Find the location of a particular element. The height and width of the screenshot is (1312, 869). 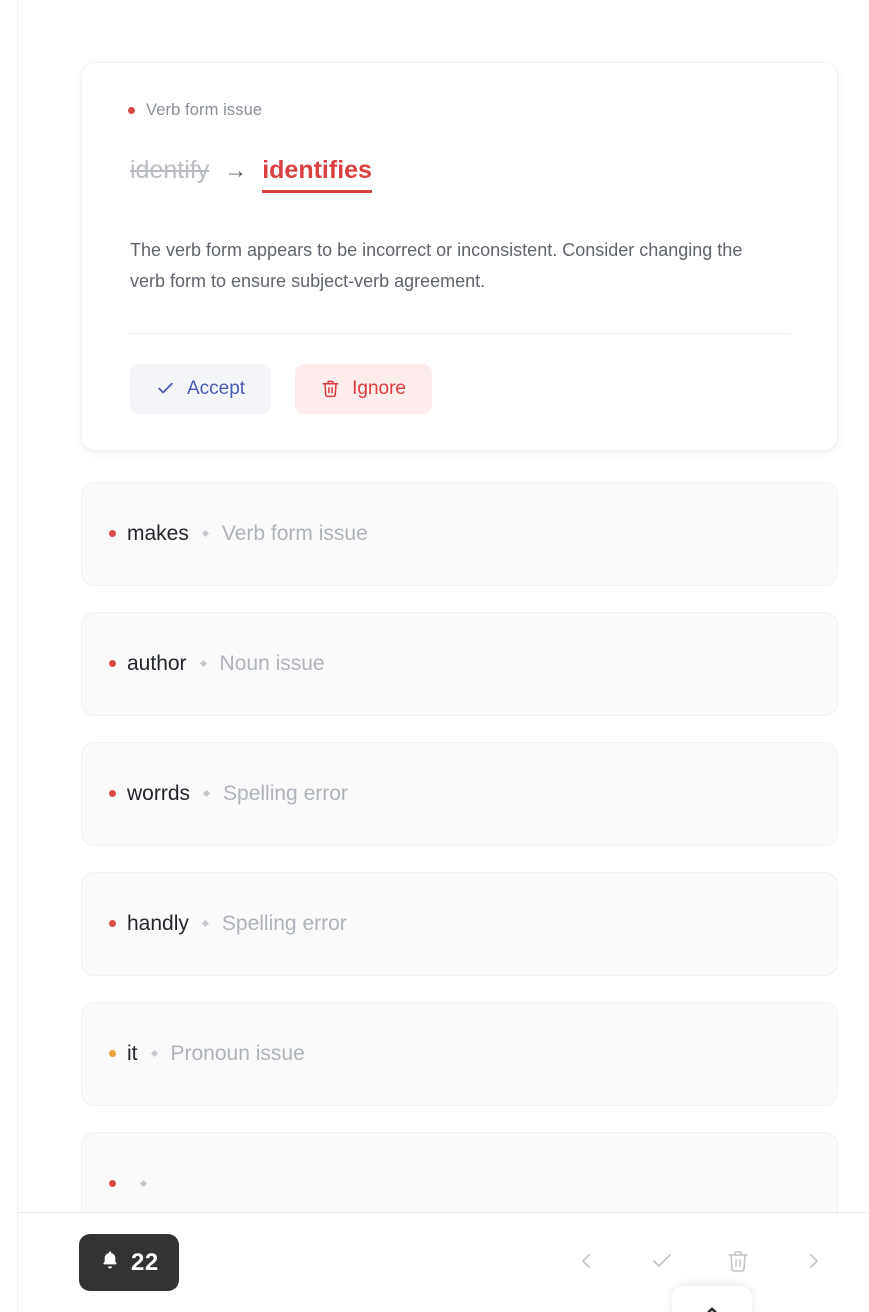

suggestion-nav-controls is located at coordinates (706, 1263).